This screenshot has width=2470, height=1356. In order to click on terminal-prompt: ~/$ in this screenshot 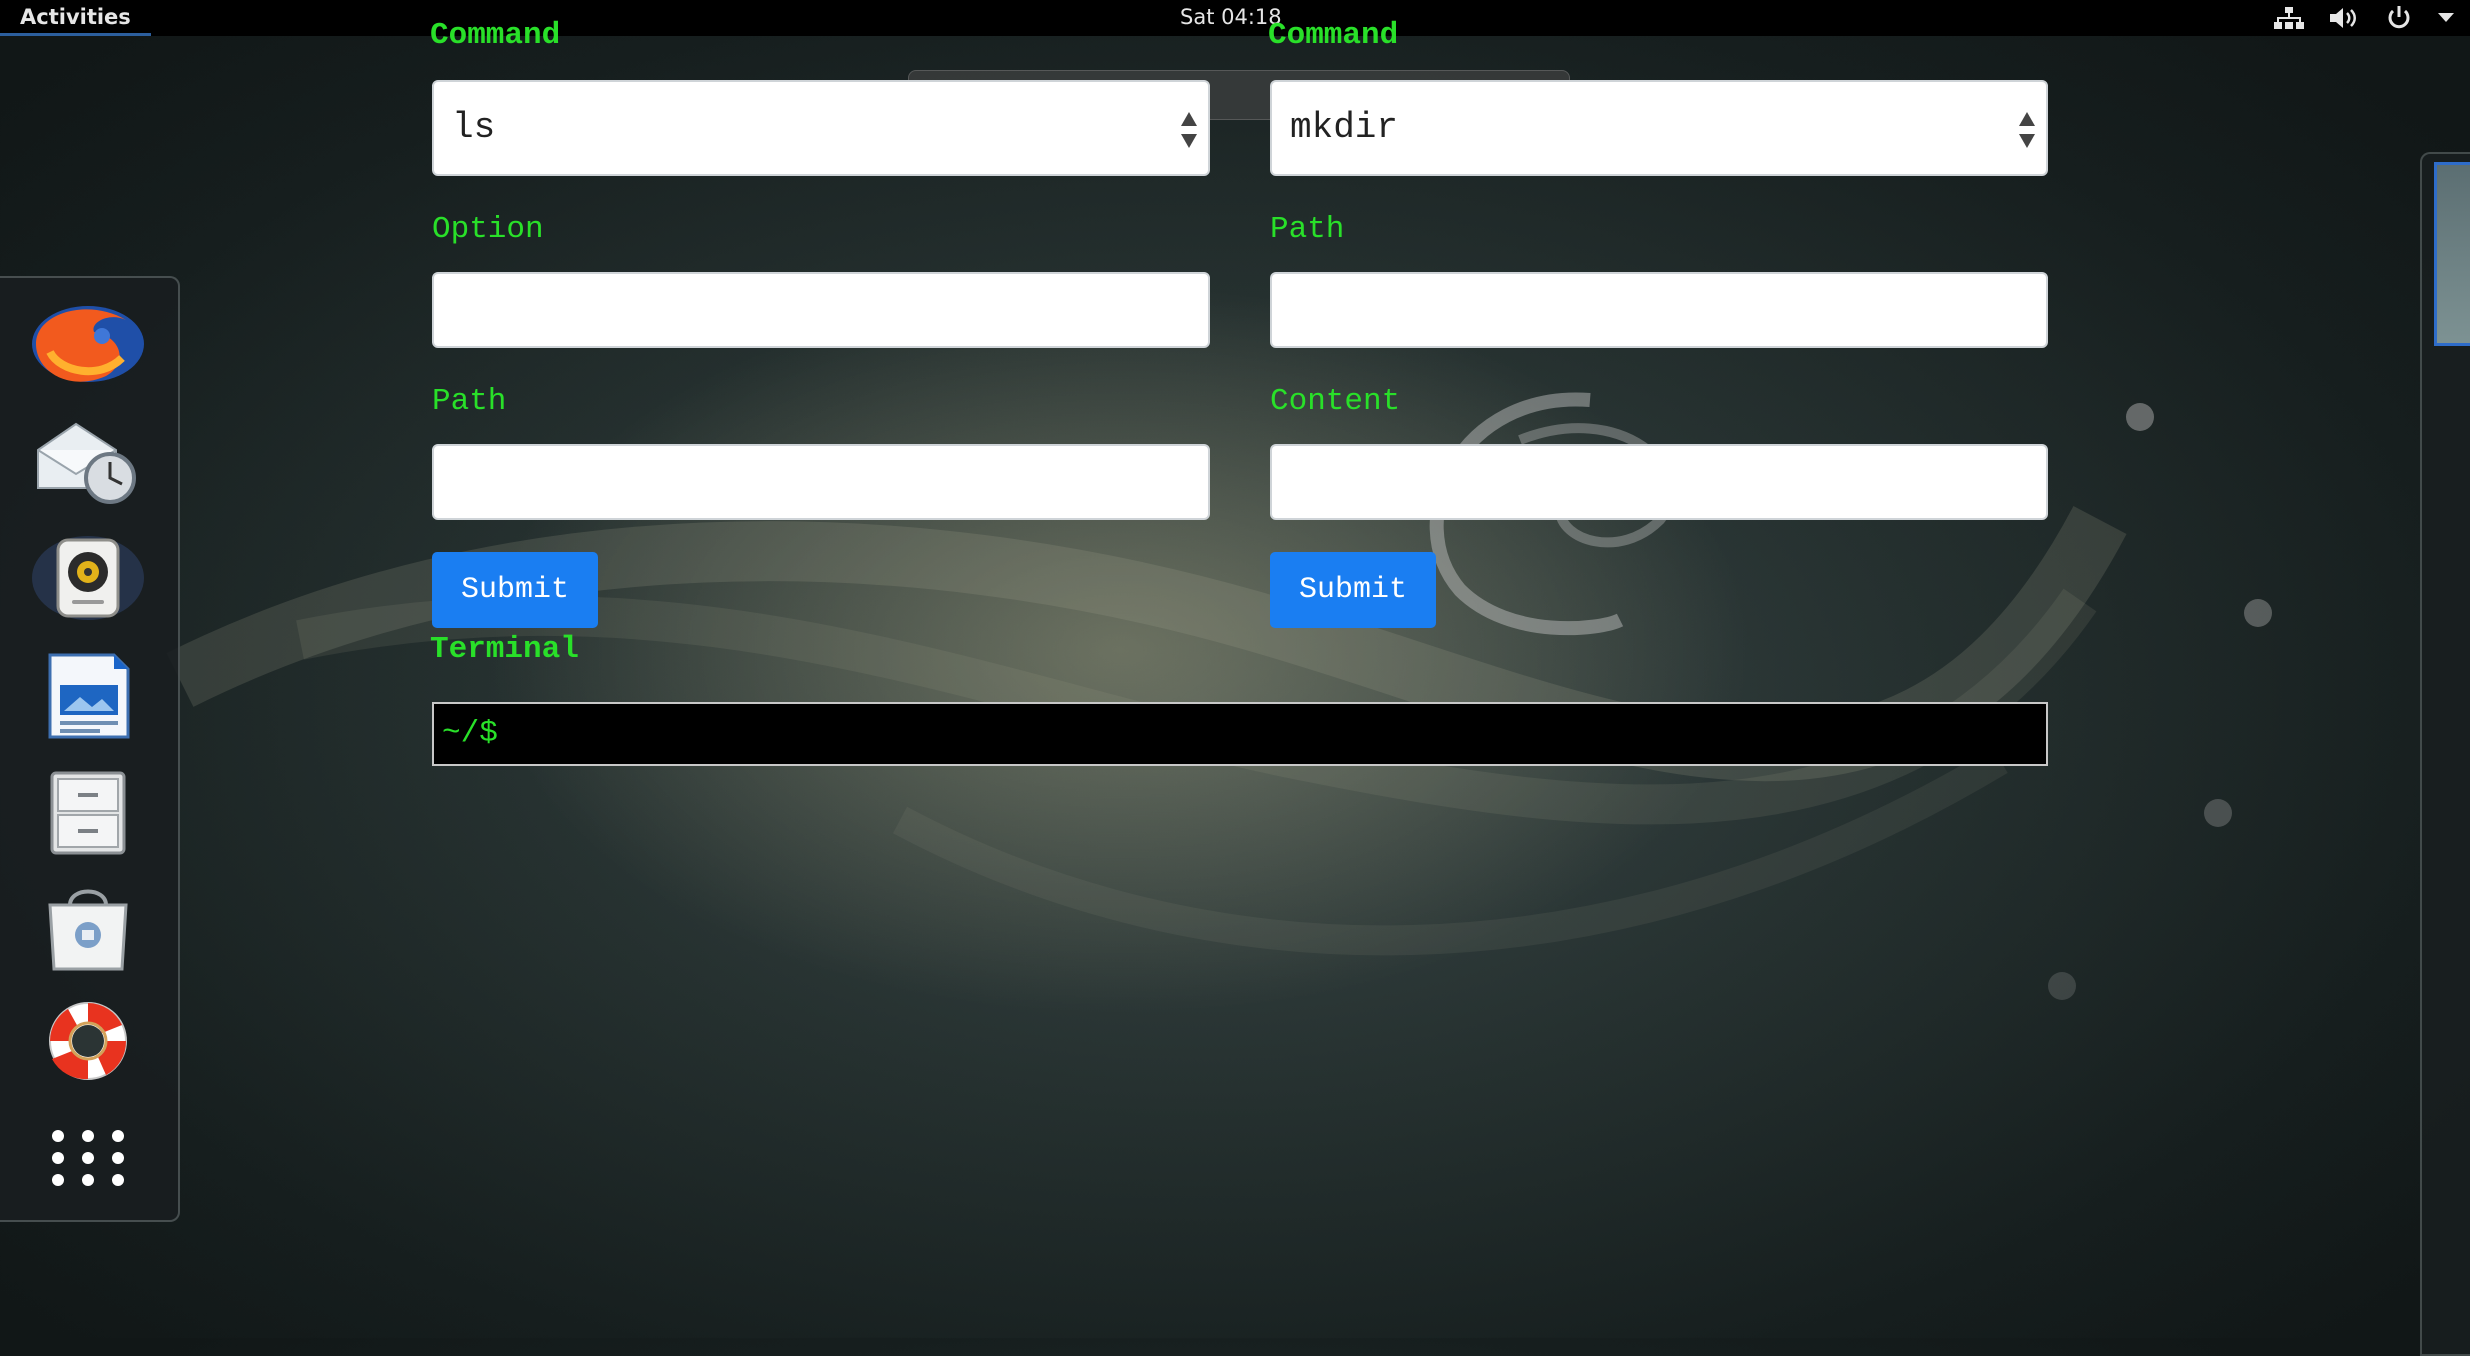, I will do `click(470, 733)`.